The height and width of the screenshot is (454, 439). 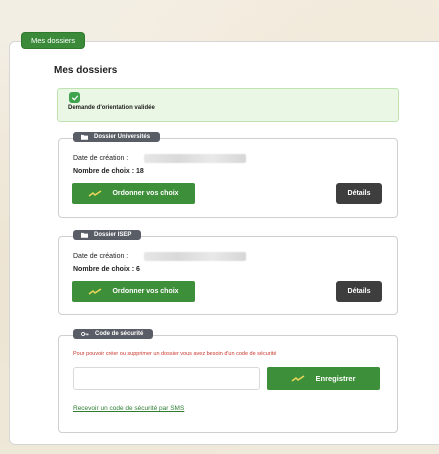 I want to click on security-code-input, so click(x=166, y=378).